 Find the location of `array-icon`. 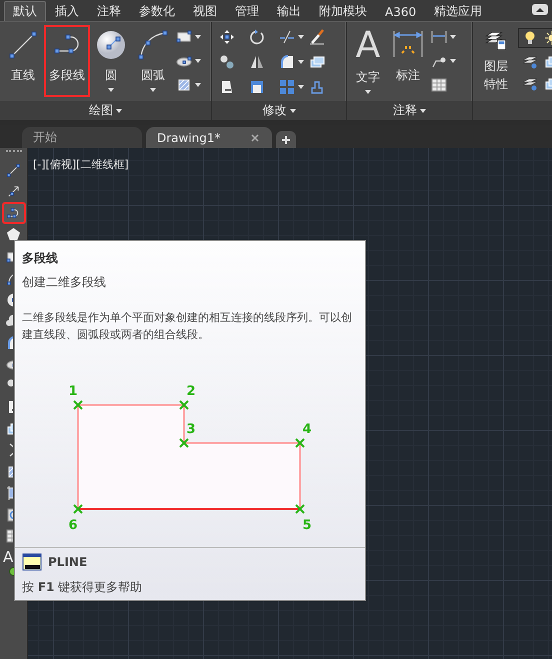

array-icon is located at coordinates (287, 87).